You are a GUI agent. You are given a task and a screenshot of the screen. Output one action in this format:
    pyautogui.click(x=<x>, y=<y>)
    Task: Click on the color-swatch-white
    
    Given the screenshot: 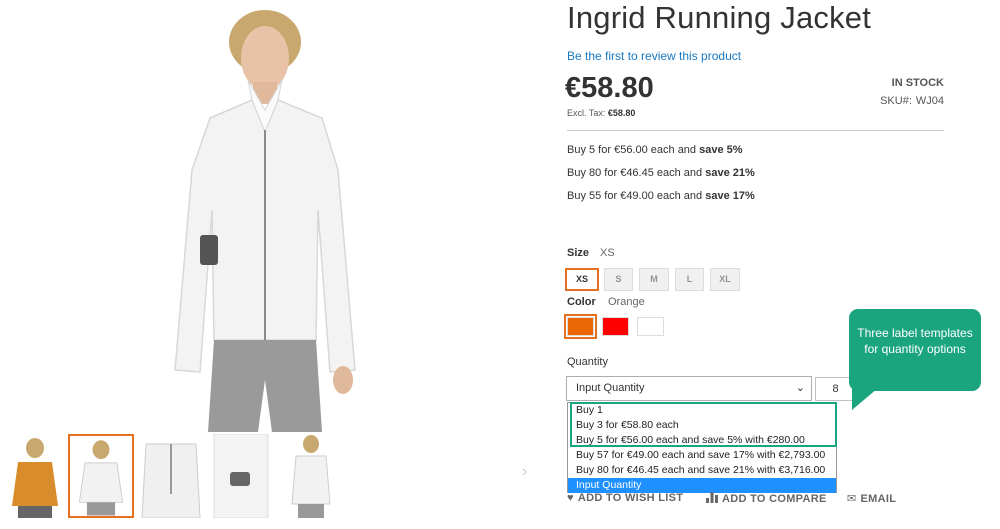 What is the action you would take?
    pyautogui.click(x=650, y=326)
    